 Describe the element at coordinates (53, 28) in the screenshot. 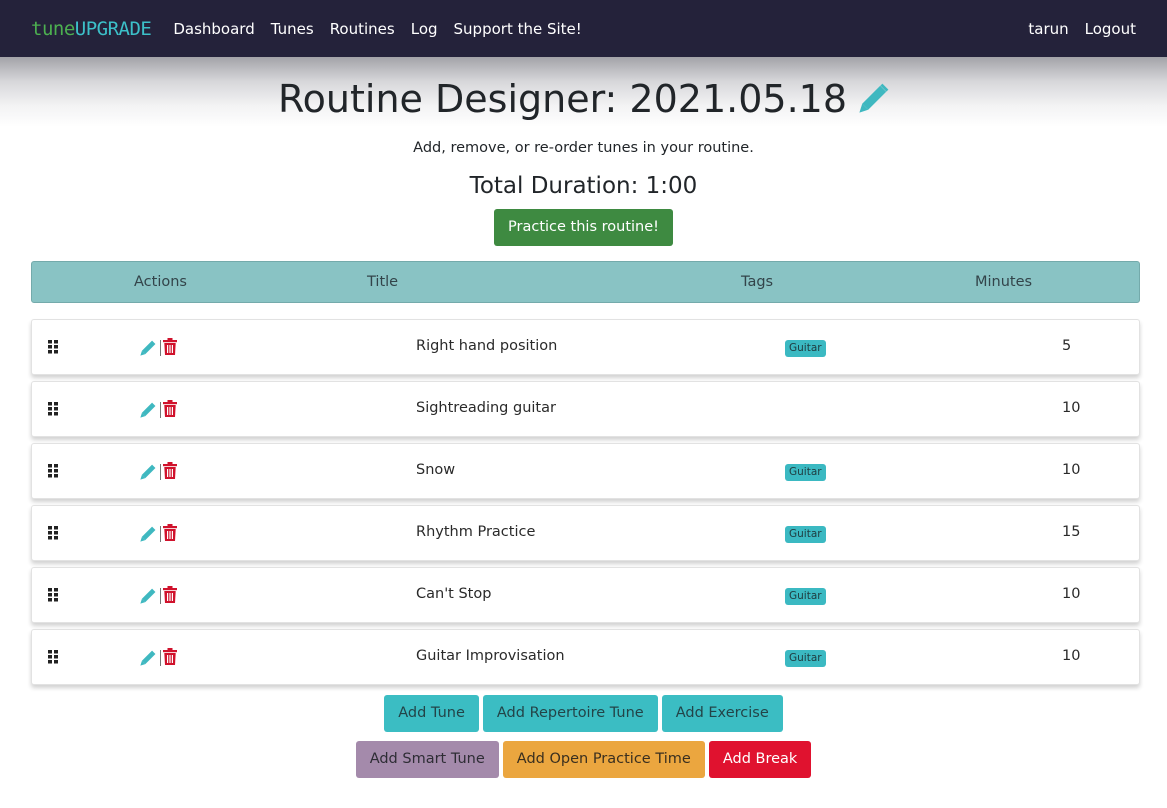

I see `logo-tune: tune` at that location.